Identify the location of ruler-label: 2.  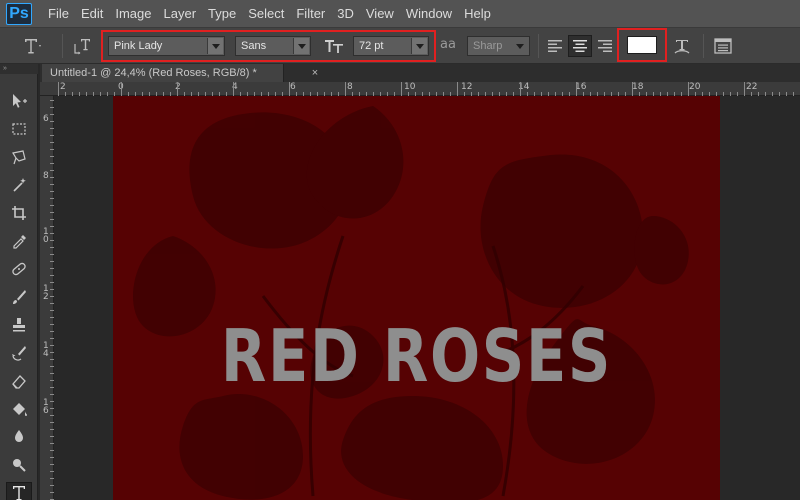
(63, 87).